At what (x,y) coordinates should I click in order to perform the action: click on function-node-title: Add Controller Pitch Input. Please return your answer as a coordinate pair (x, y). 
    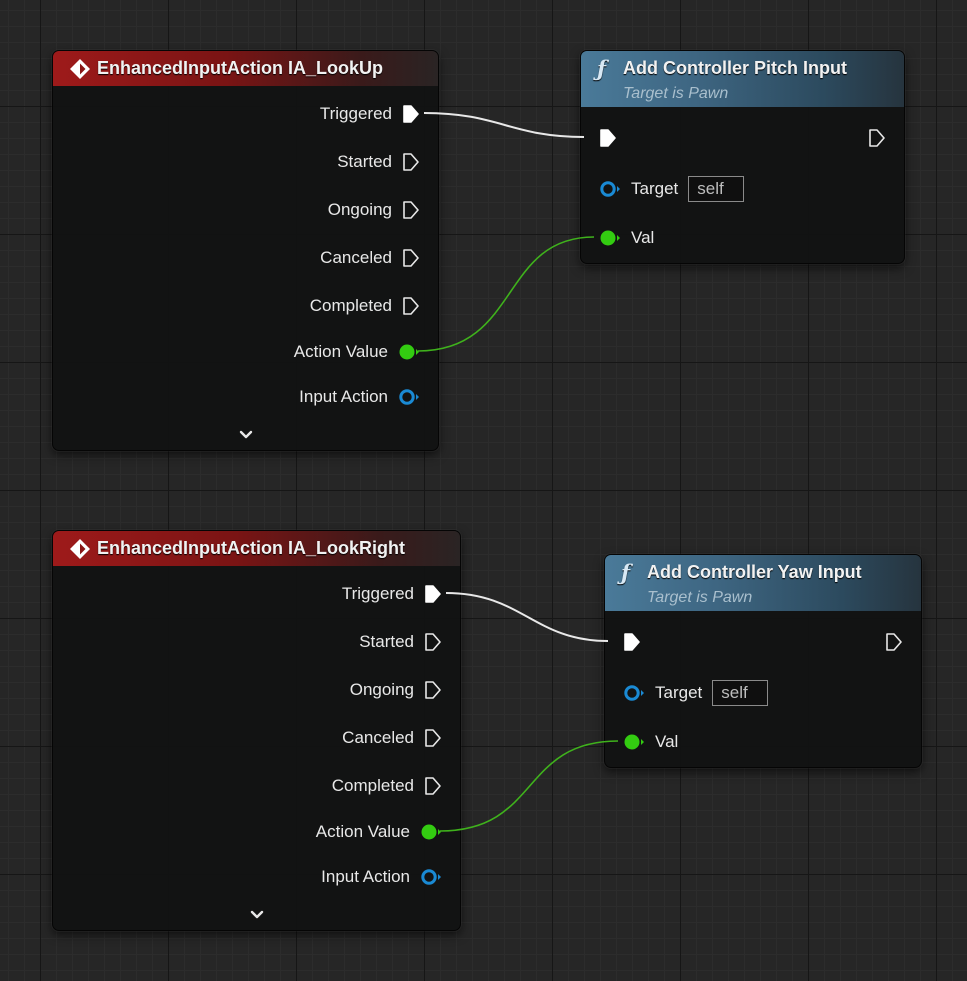
    Looking at the image, I should click on (735, 68).